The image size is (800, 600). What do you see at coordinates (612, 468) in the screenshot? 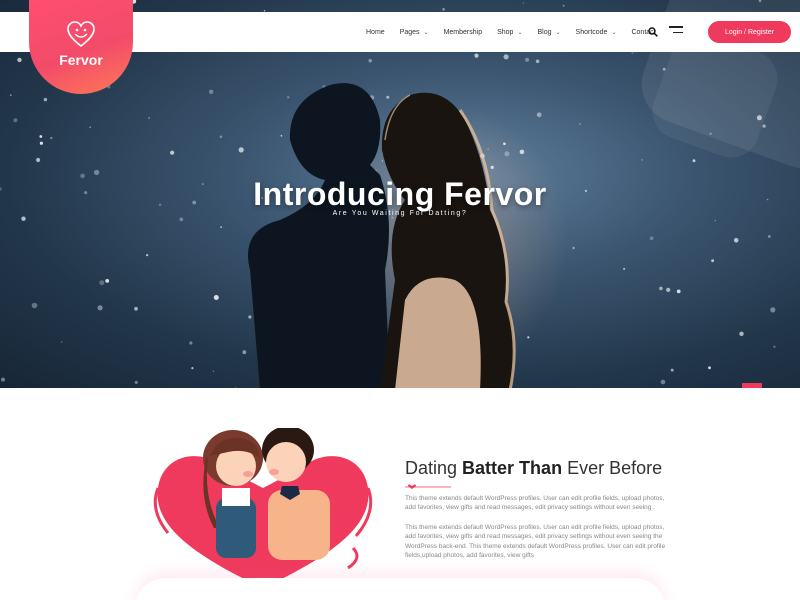
I see `section-title-post: Ever Before` at bounding box center [612, 468].